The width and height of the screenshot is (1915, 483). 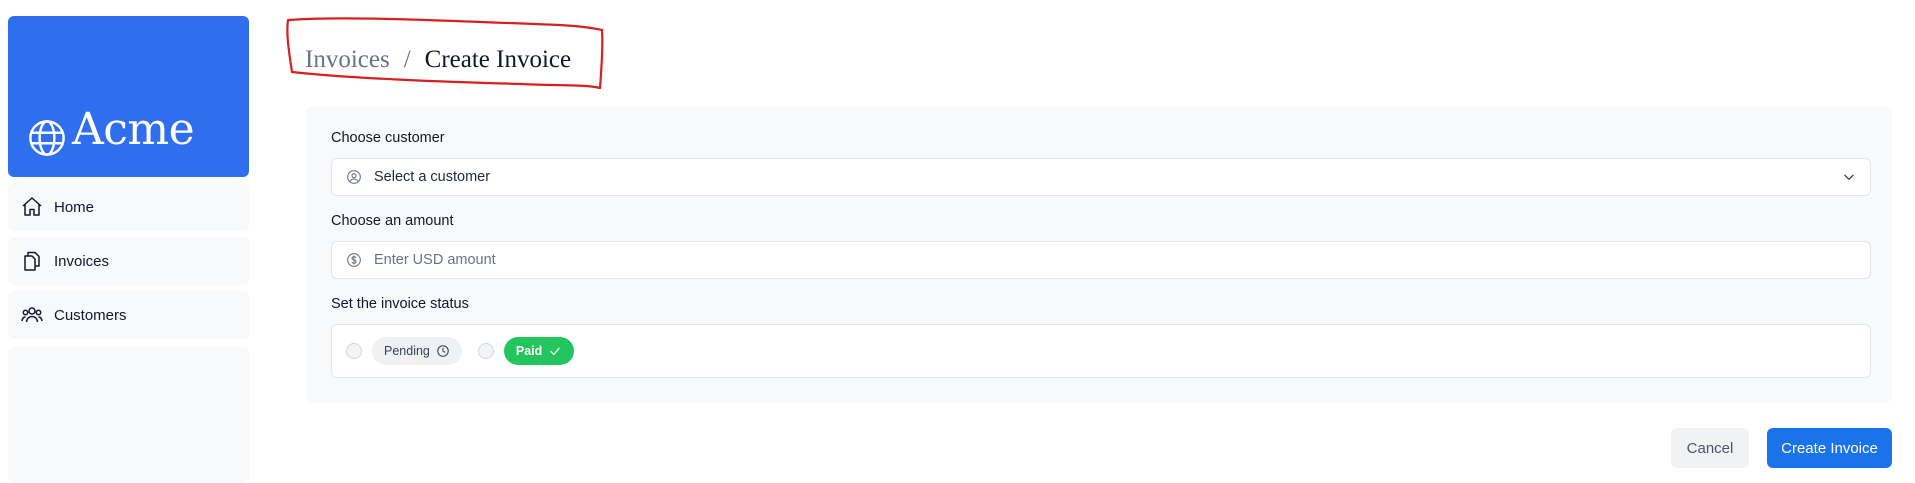 What do you see at coordinates (1101, 351) in the screenshot?
I see `status-fieldset: Pending Paid` at bounding box center [1101, 351].